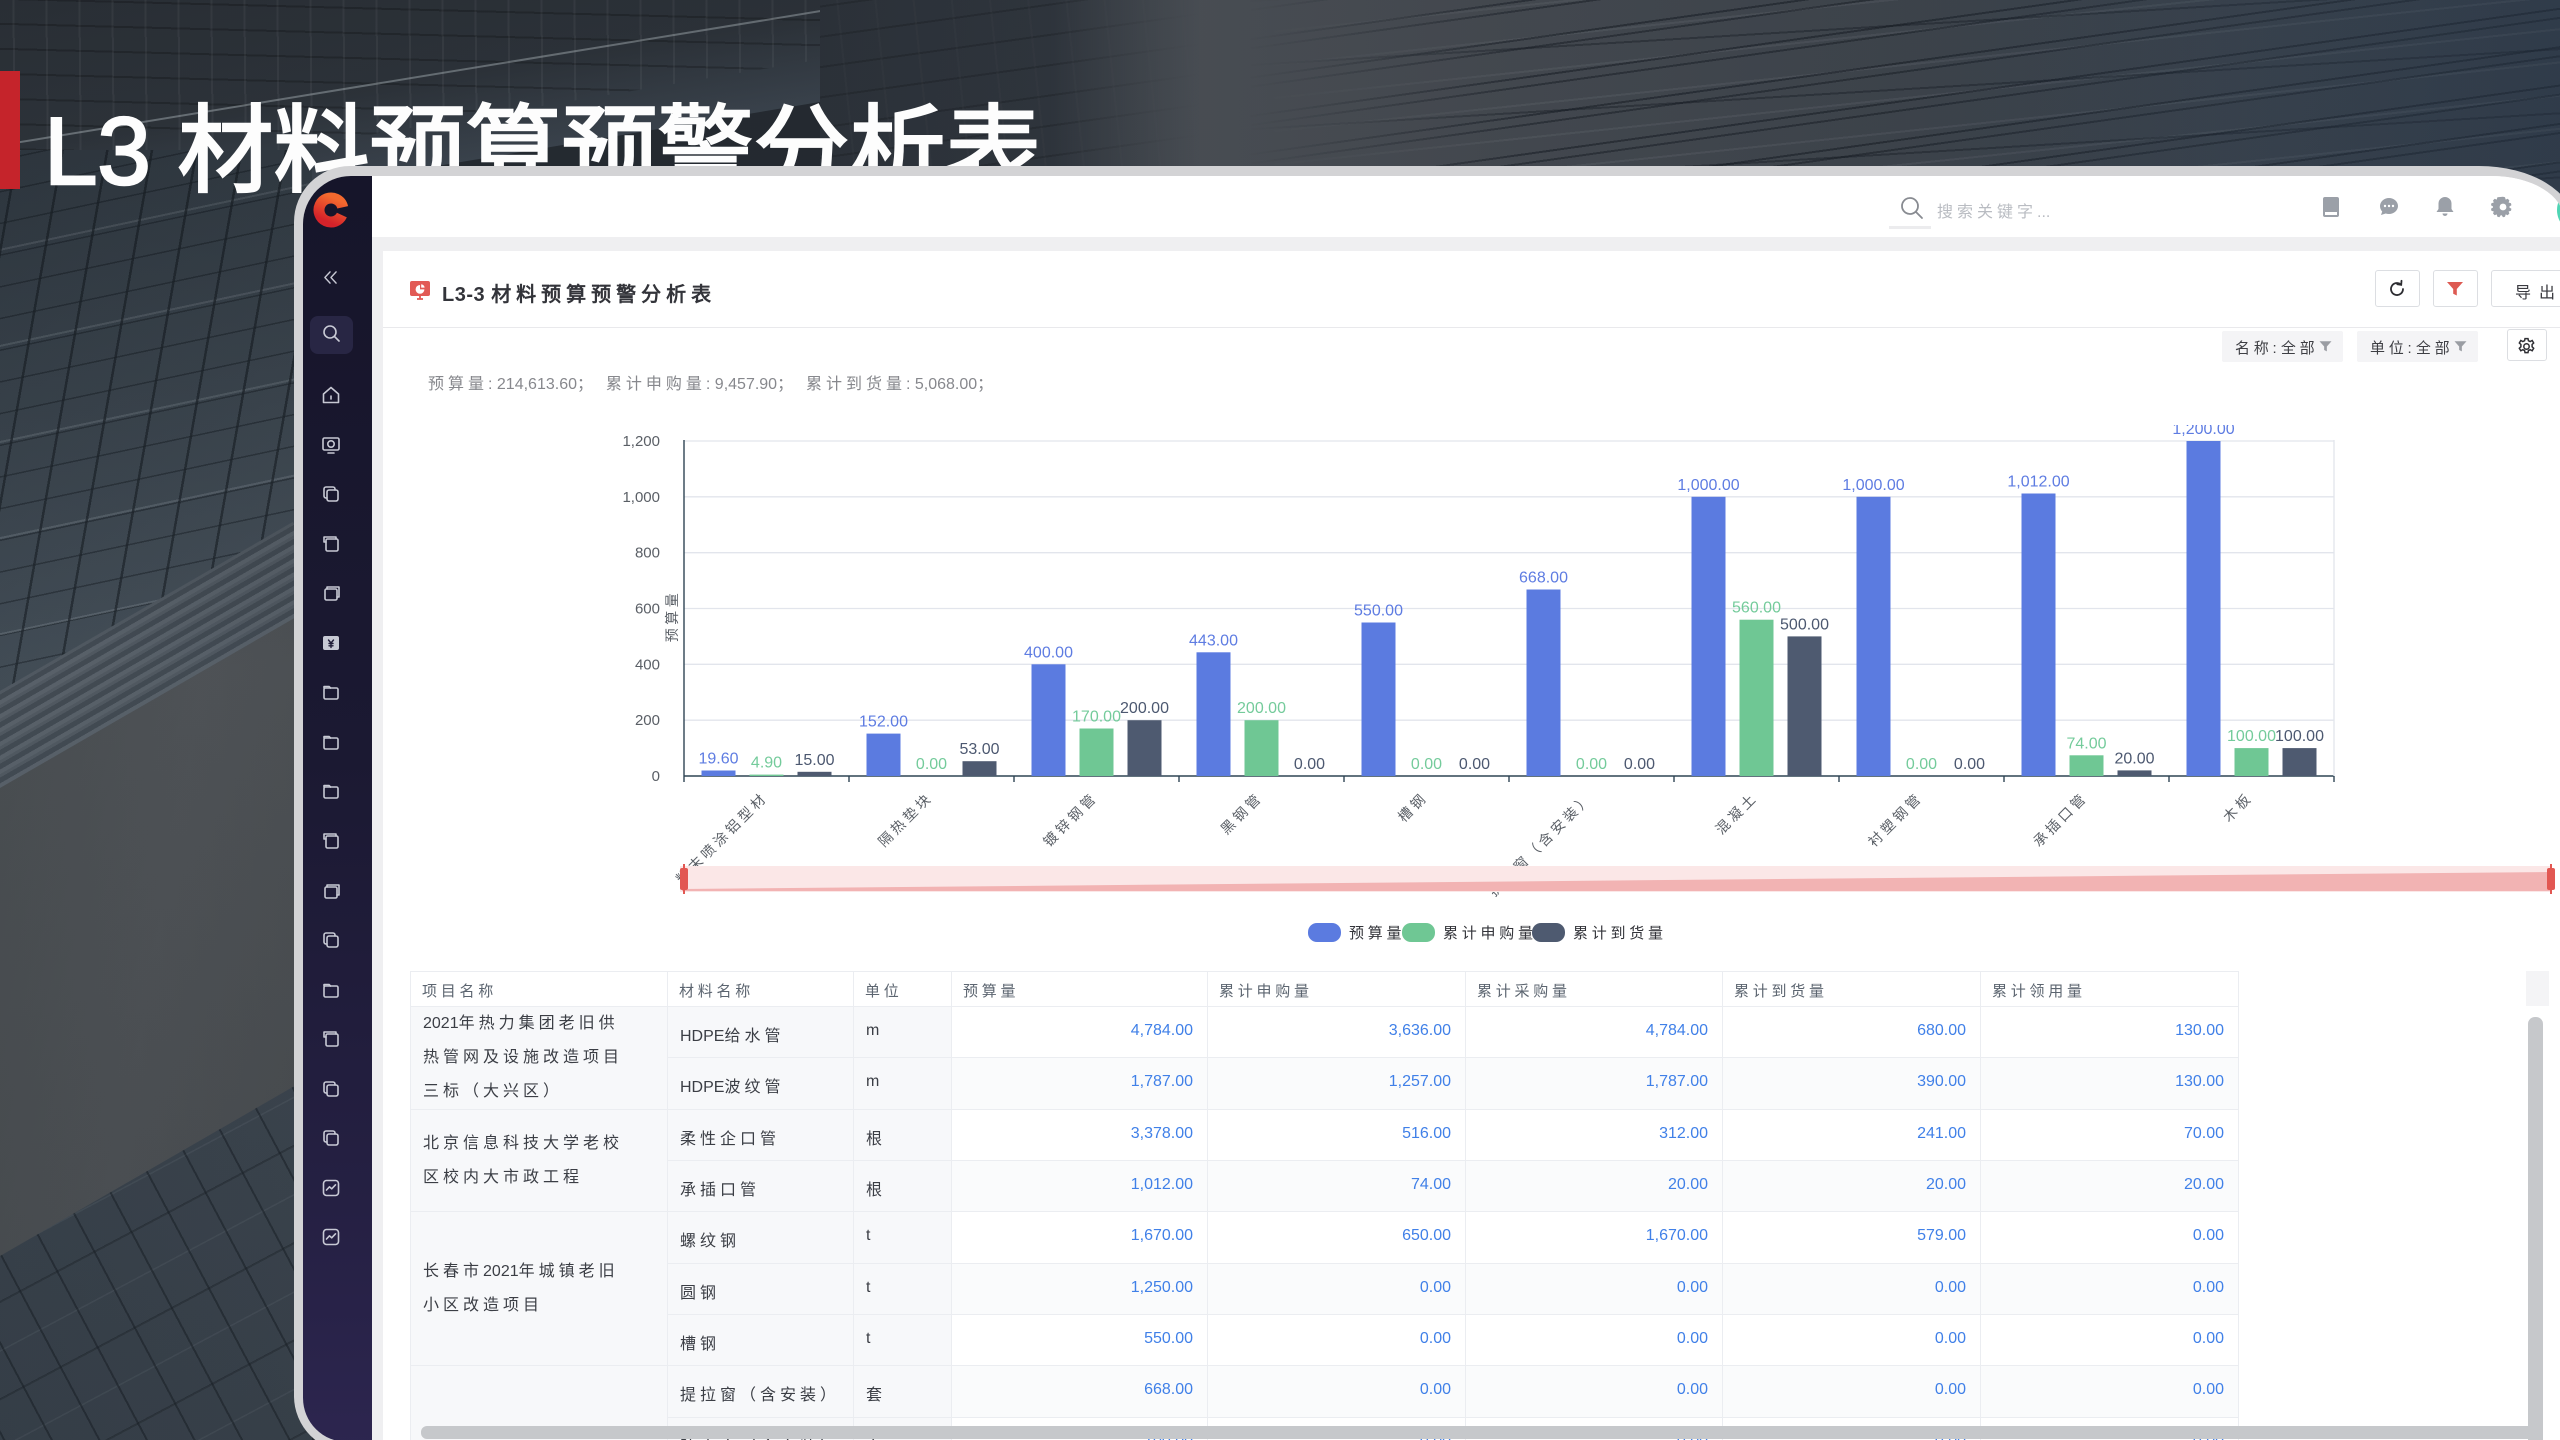  Describe the element at coordinates (905, 819) in the screenshot. I see `svg-text: 隔热垫块` at that location.